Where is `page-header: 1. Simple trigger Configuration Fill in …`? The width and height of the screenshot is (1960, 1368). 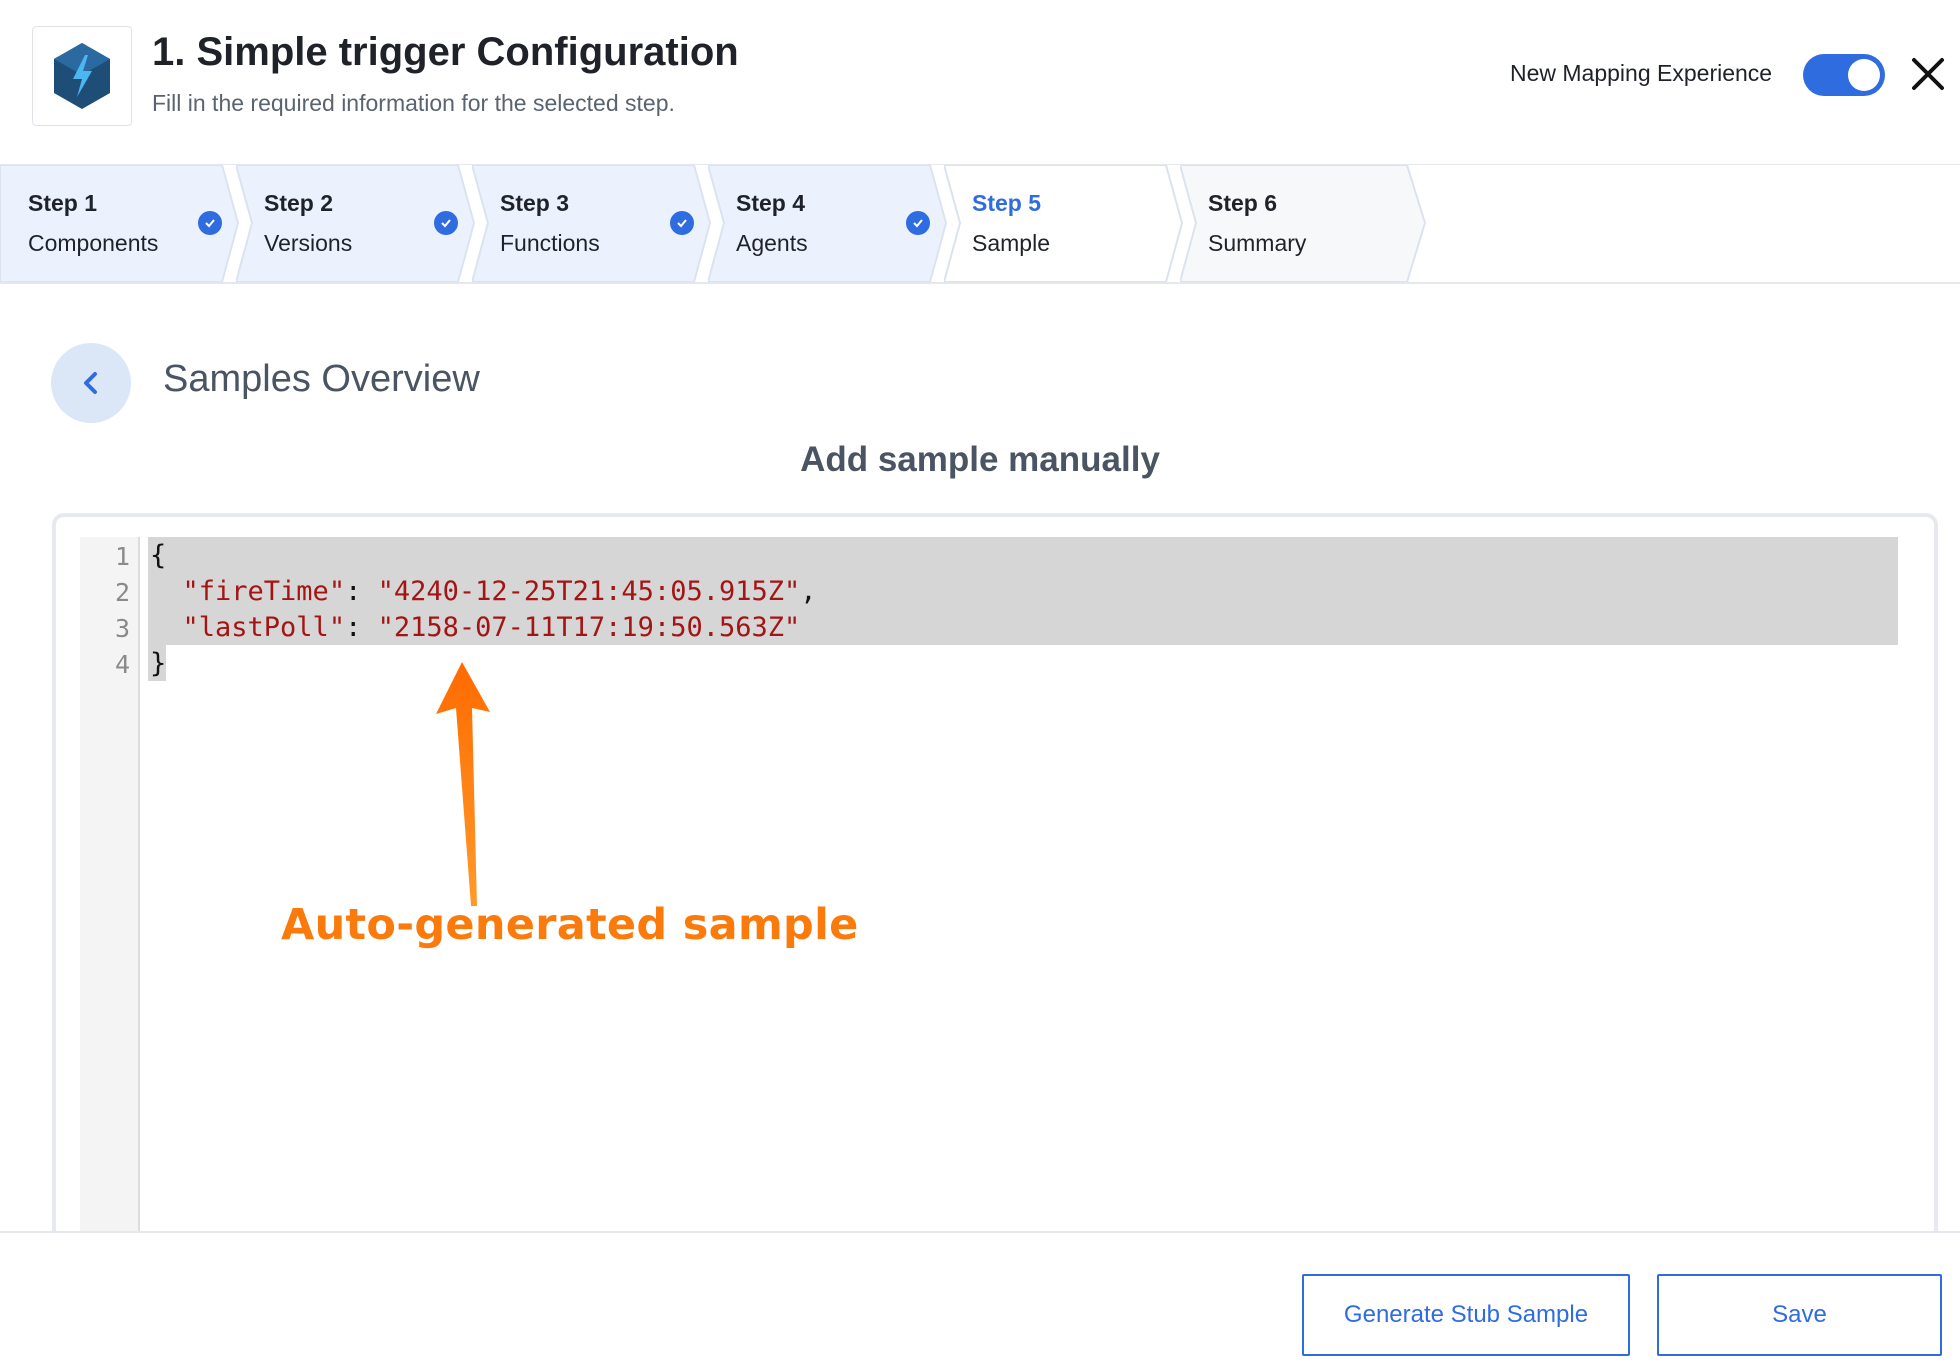 page-header: 1. Simple trigger Configuration Fill in … is located at coordinates (980, 83).